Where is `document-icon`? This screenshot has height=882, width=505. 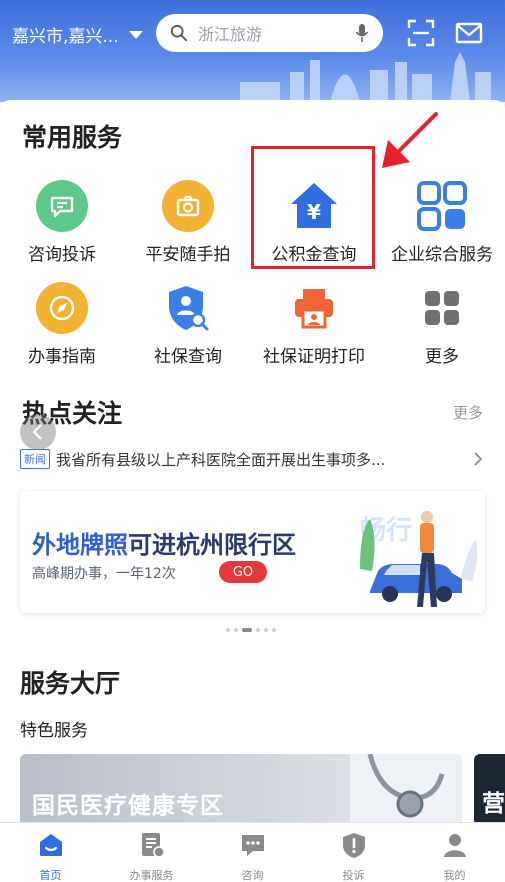
document-icon is located at coordinates (153, 845).